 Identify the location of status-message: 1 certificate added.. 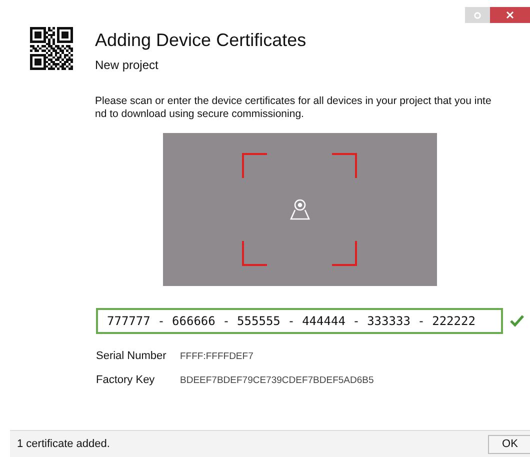
(63, 444).